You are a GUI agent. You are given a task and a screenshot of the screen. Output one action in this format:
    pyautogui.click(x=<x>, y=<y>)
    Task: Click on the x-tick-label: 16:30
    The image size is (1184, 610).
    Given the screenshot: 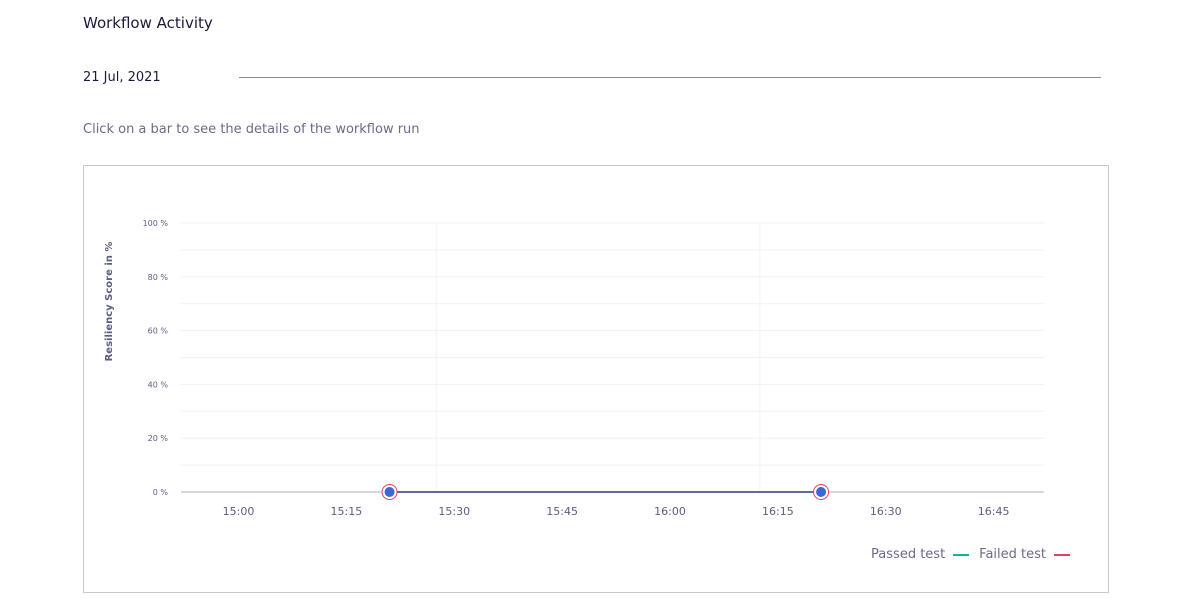 What is the action you would take?
    pyautogui.click(x=886, y=511)
    